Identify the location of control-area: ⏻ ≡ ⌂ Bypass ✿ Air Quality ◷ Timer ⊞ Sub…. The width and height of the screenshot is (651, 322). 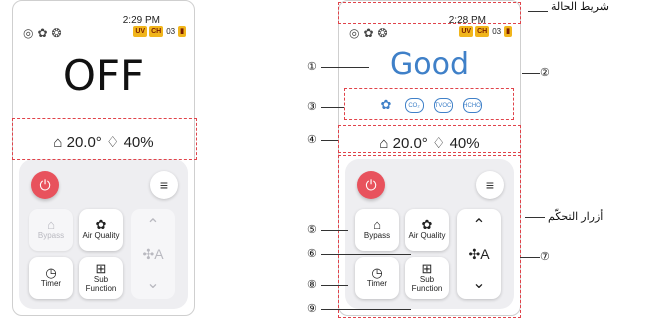
(103, 234).